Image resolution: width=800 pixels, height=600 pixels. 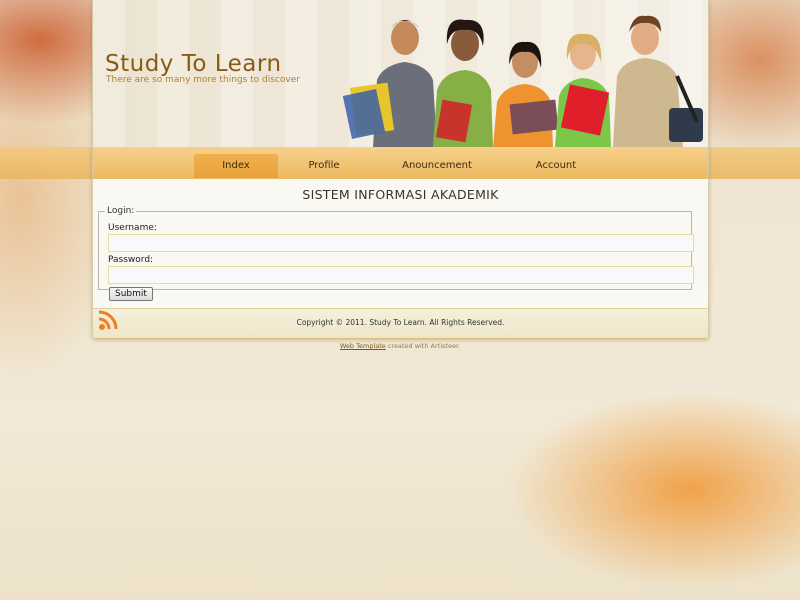 What do you see at coordinates (400, 194) in the screenshot?
I see `page-title: SISTEM INFORMASI AKADEMIK` at bounding box center [400, 194].